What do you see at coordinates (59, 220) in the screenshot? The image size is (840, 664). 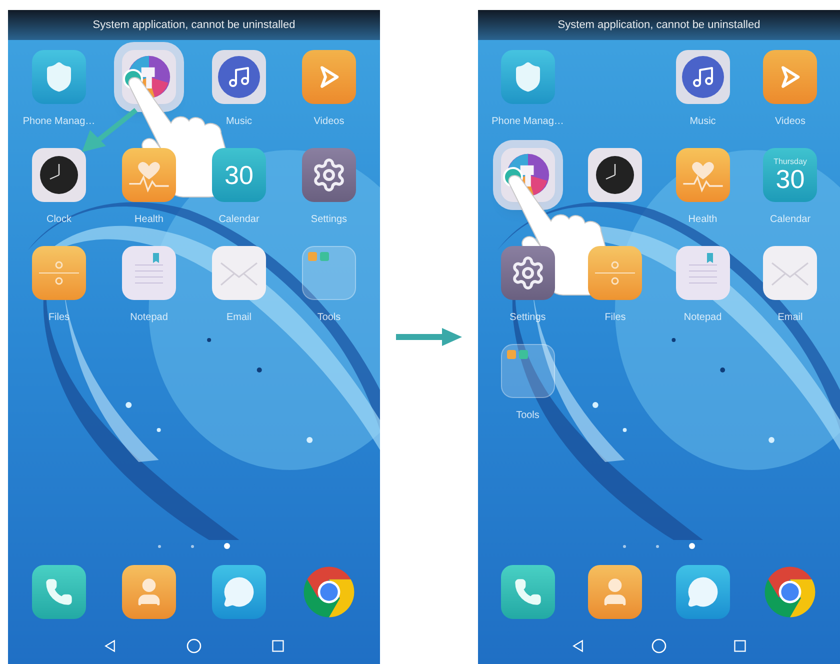 I see `app-label: Clock` at bounding box center [59, 220].